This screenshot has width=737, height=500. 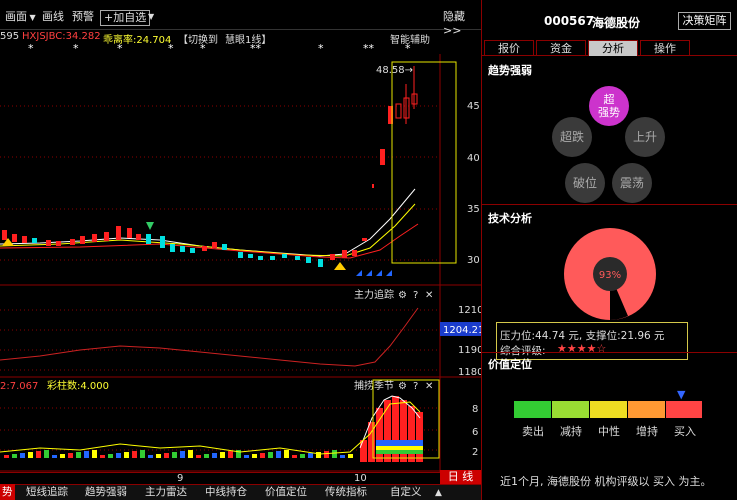 I want to click on signal-star-row: * * * * * ** * ** *, so click(x=220, y=48).